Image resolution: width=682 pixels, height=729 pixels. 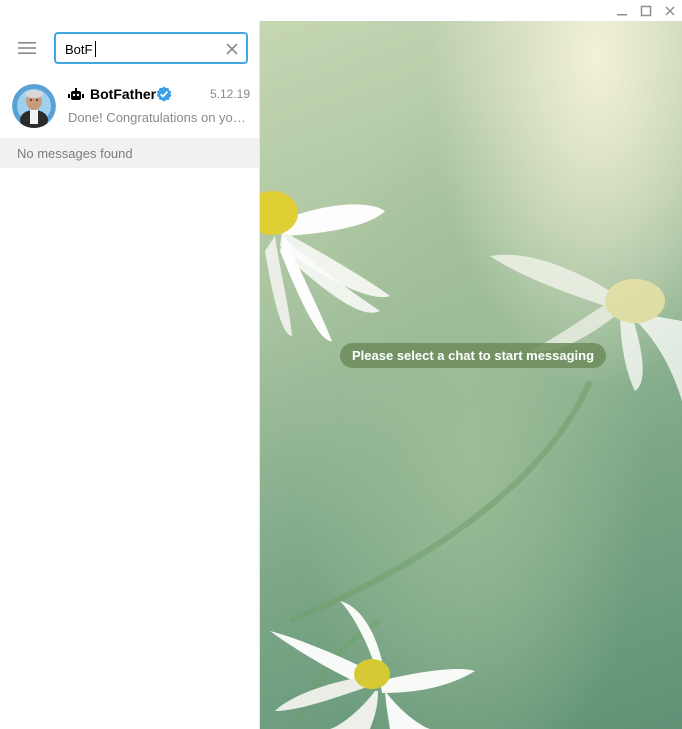 What do you see at coordinates (159, 117) in the screenshot?
I see `chat-preview: Done! Congratulations on your new bot.` at bounding box center [159, 117].